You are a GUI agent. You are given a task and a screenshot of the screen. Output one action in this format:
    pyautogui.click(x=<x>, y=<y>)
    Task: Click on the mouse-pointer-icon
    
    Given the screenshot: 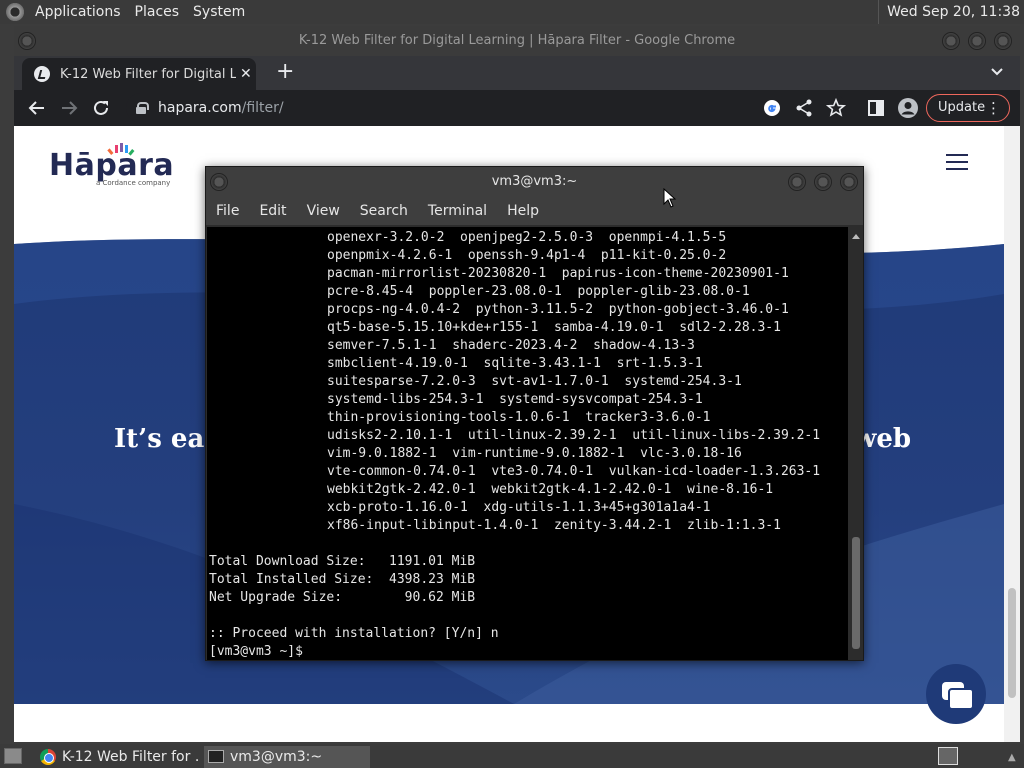 What is the action you would take?
    pyautogui.click(x=670, y=198)
    